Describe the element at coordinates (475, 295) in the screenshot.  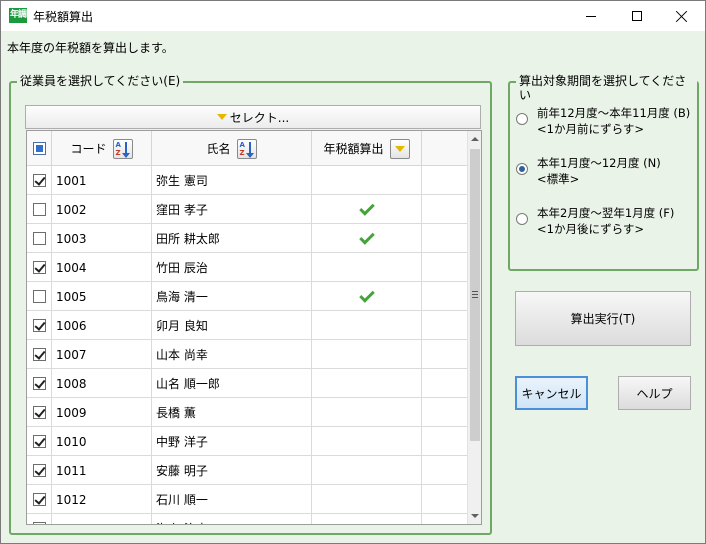
I see `scroll-thumb` at that location.